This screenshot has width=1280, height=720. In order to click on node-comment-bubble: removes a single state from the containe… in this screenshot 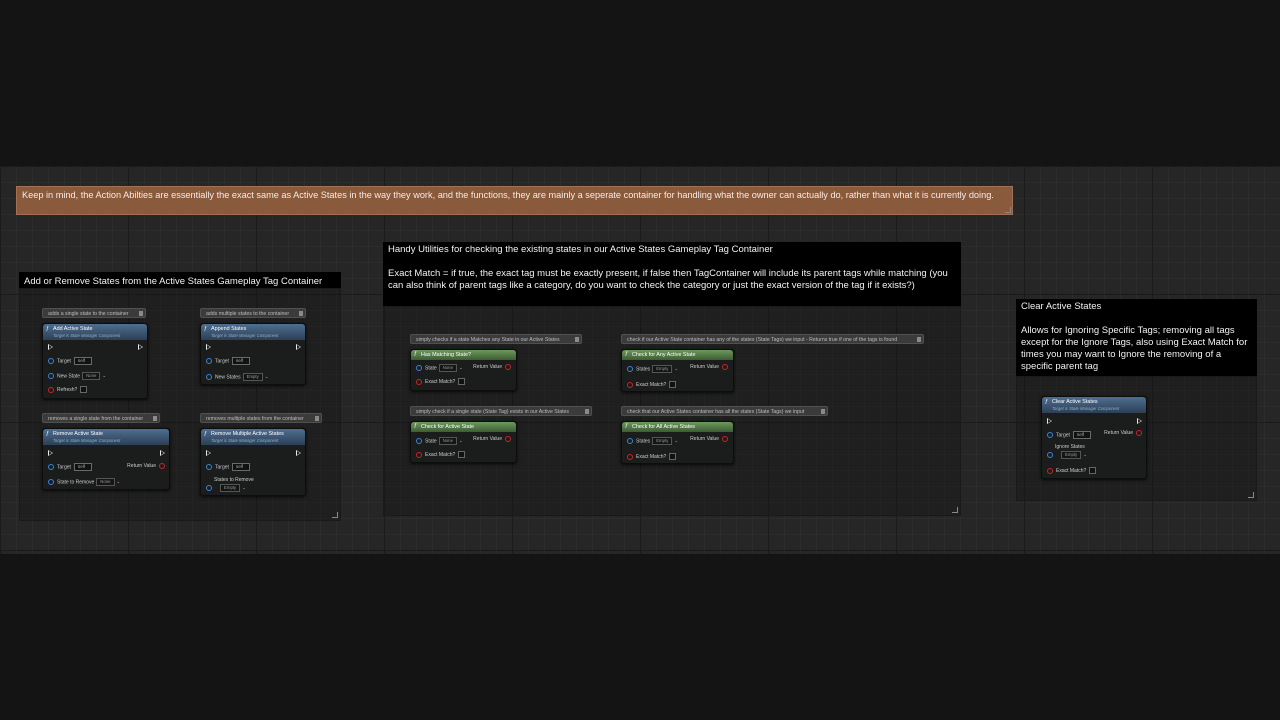, I will do `click(101, 418)`.